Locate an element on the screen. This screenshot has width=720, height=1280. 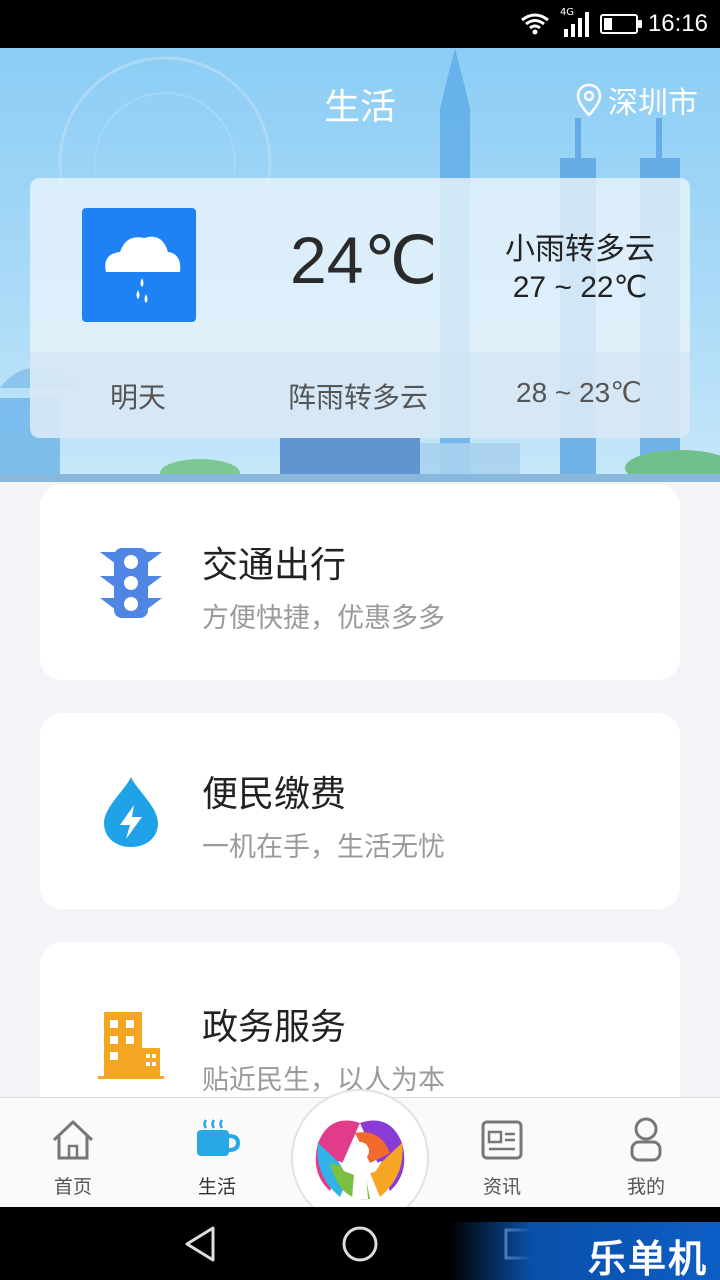
watermark-logo: 乐单机 is located at coordinates (585, 1251).